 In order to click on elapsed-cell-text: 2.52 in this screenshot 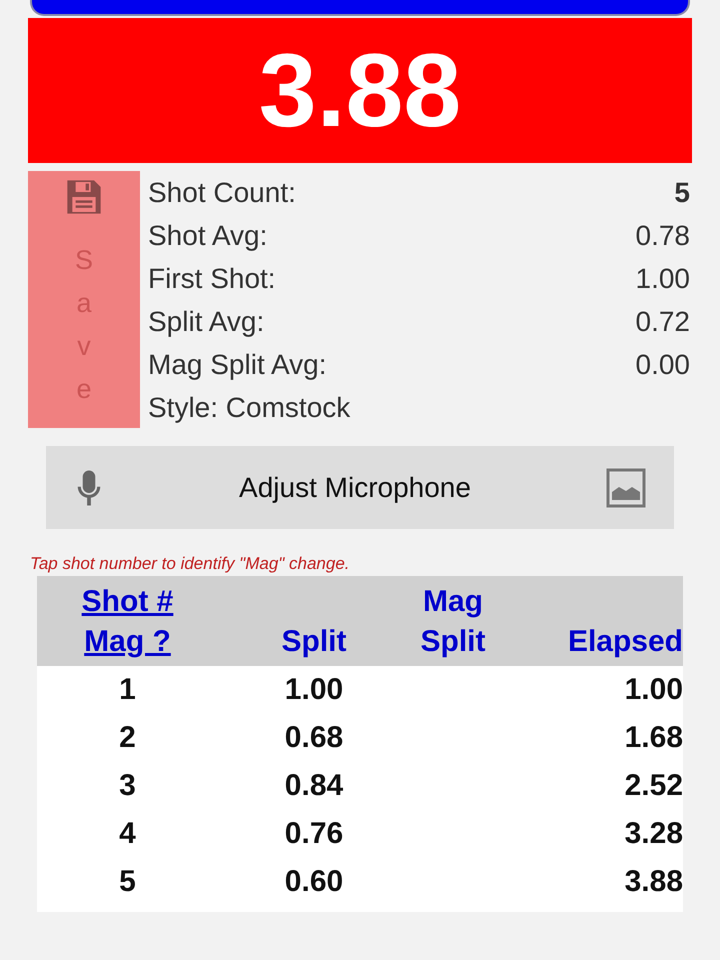, I will do `click(653, 786)`.